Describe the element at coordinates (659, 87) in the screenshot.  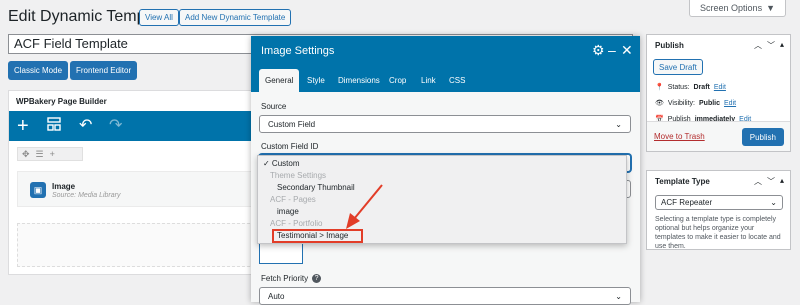
I see `pin-icon: 📍` at that location.